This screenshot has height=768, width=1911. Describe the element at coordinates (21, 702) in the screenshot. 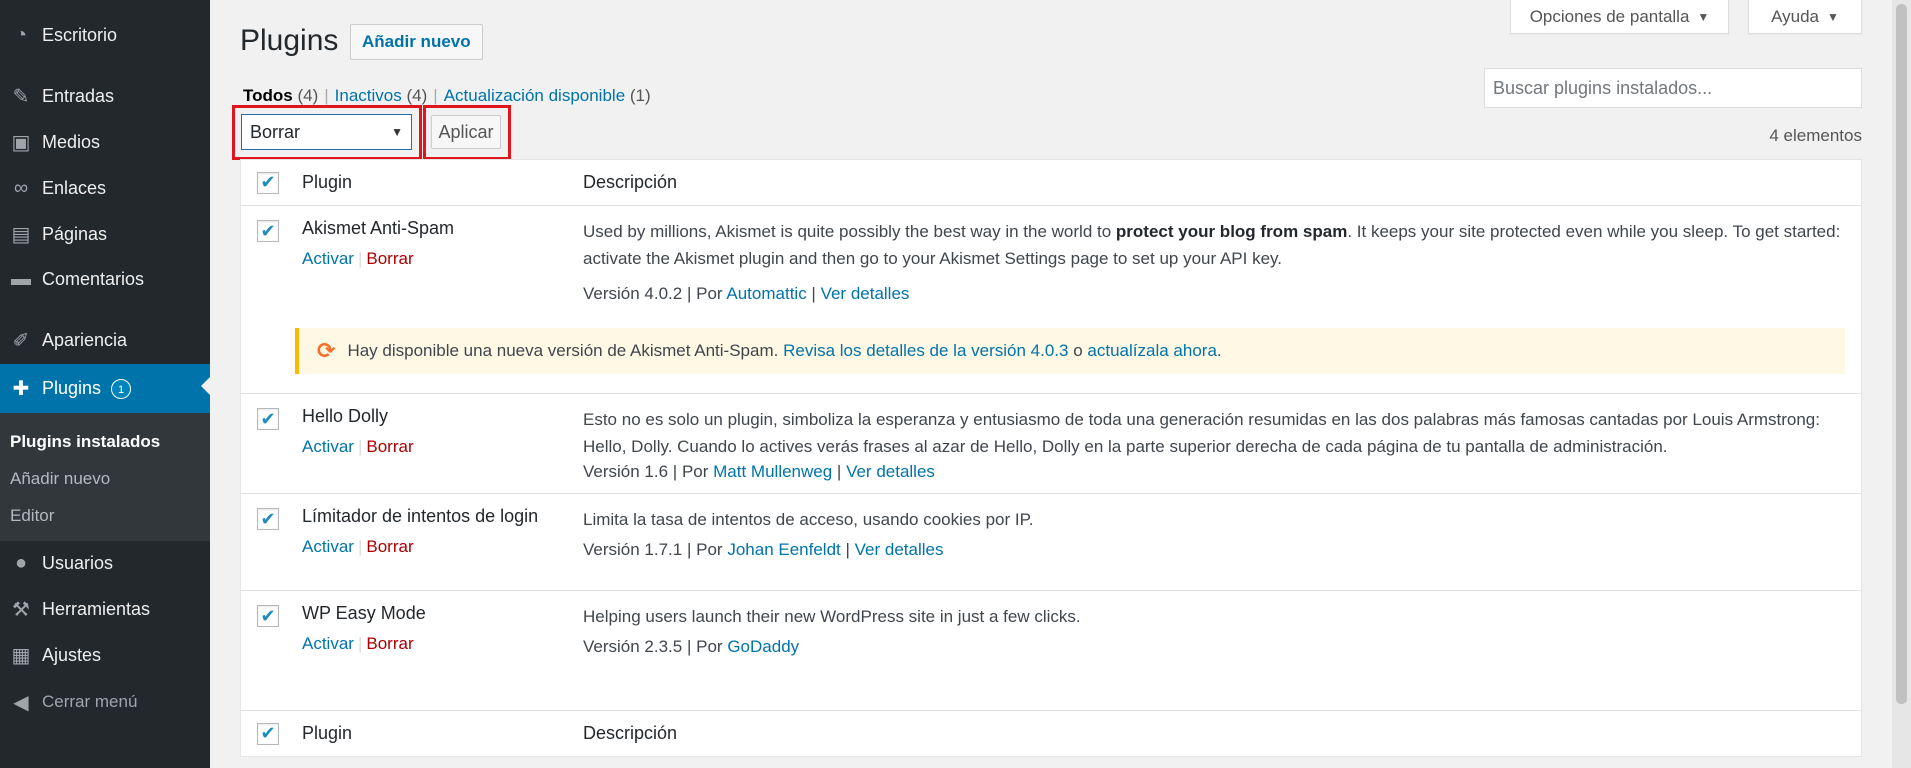

I see `collapse-icon: ◀` at that location.